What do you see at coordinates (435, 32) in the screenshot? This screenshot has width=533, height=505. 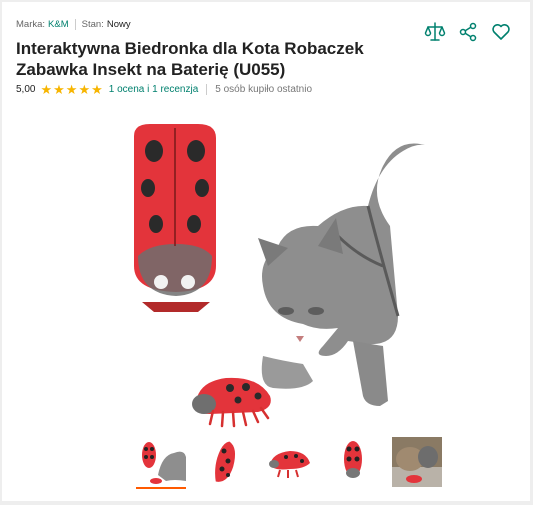 I see `compare-icon` at bounding box center [435, 32].